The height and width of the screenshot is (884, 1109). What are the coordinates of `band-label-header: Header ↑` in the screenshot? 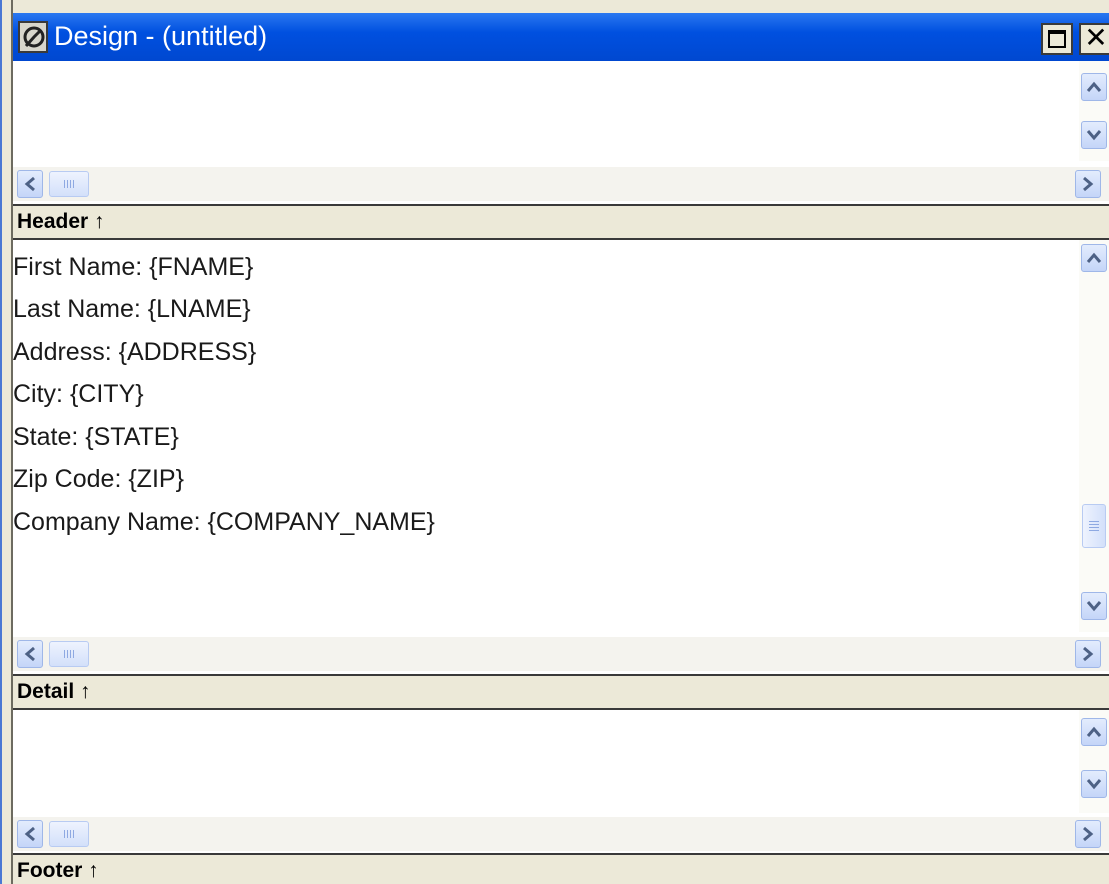 It's located at (61, 221).